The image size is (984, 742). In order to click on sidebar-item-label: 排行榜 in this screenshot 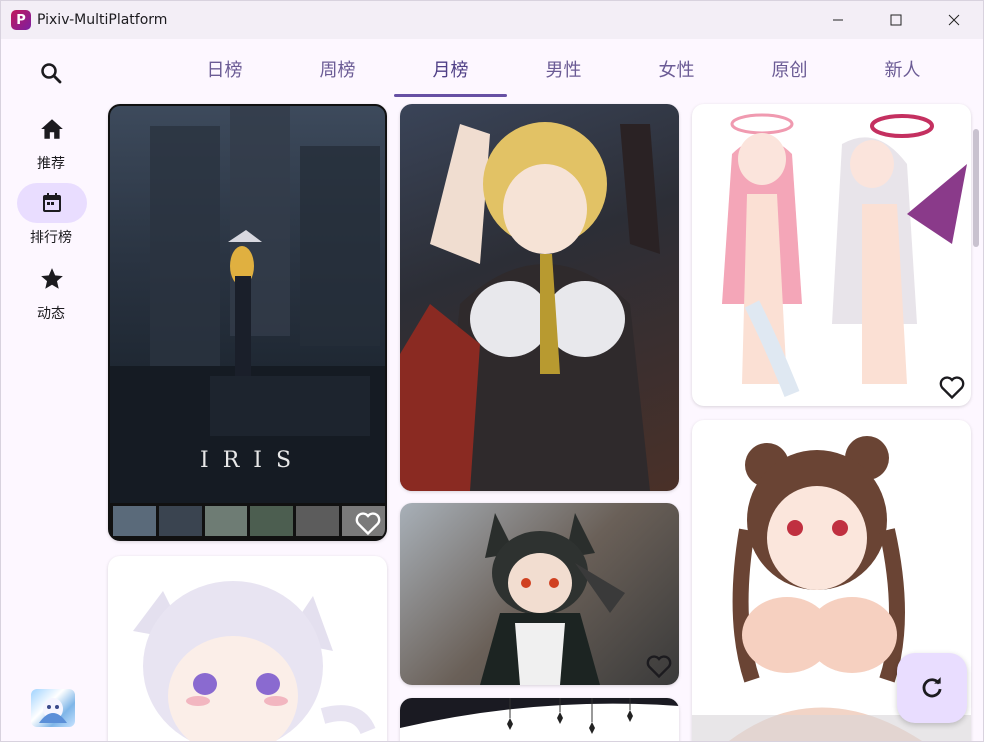, I will do `click(51, 238)`.